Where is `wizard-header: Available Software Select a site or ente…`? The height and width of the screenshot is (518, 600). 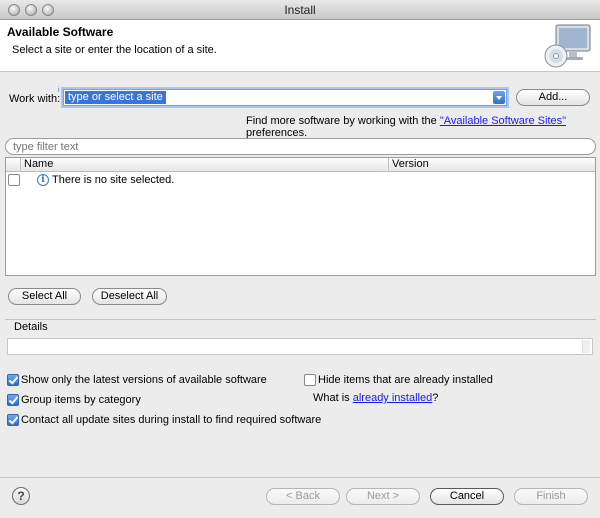 wizard-header: Available Software Select a site or ente… is located at coordinates (300, 46).